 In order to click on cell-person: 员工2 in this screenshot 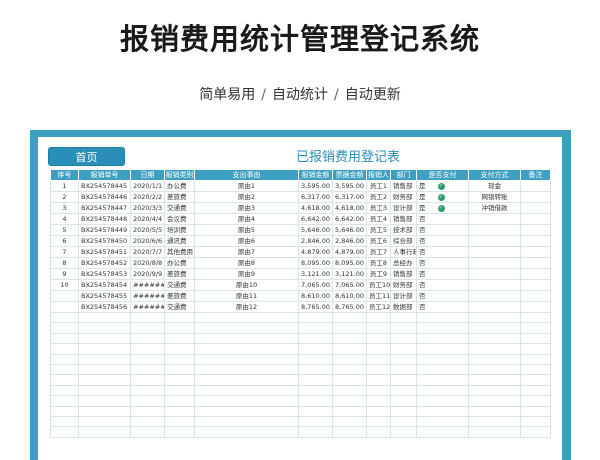, I will do `click(378, 197)`.